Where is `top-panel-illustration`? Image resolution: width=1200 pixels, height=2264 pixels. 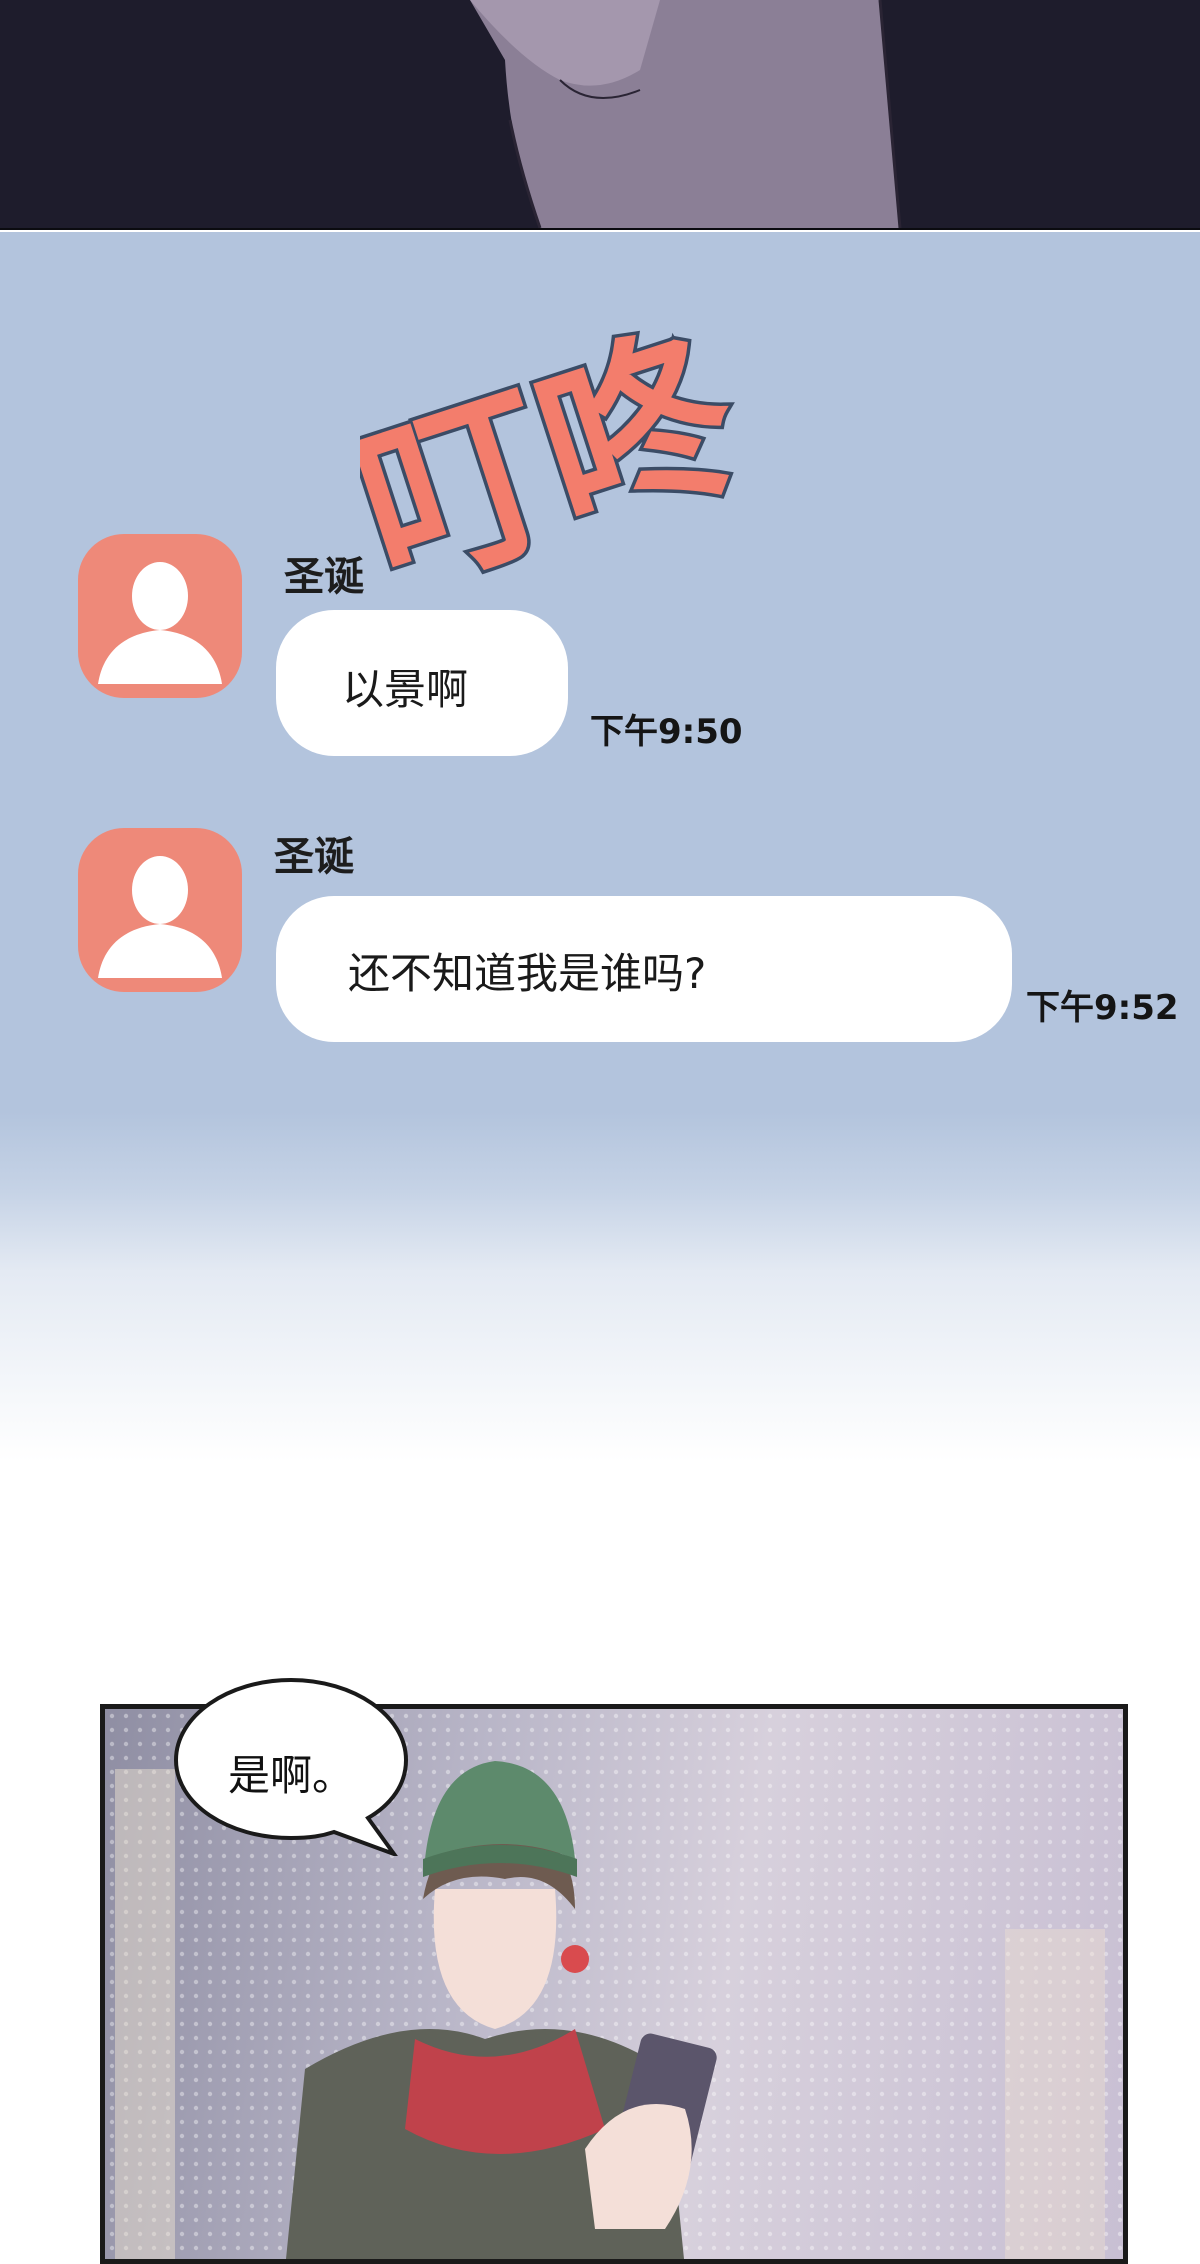 top-panel-illustration is located at coordinates (686, 114).